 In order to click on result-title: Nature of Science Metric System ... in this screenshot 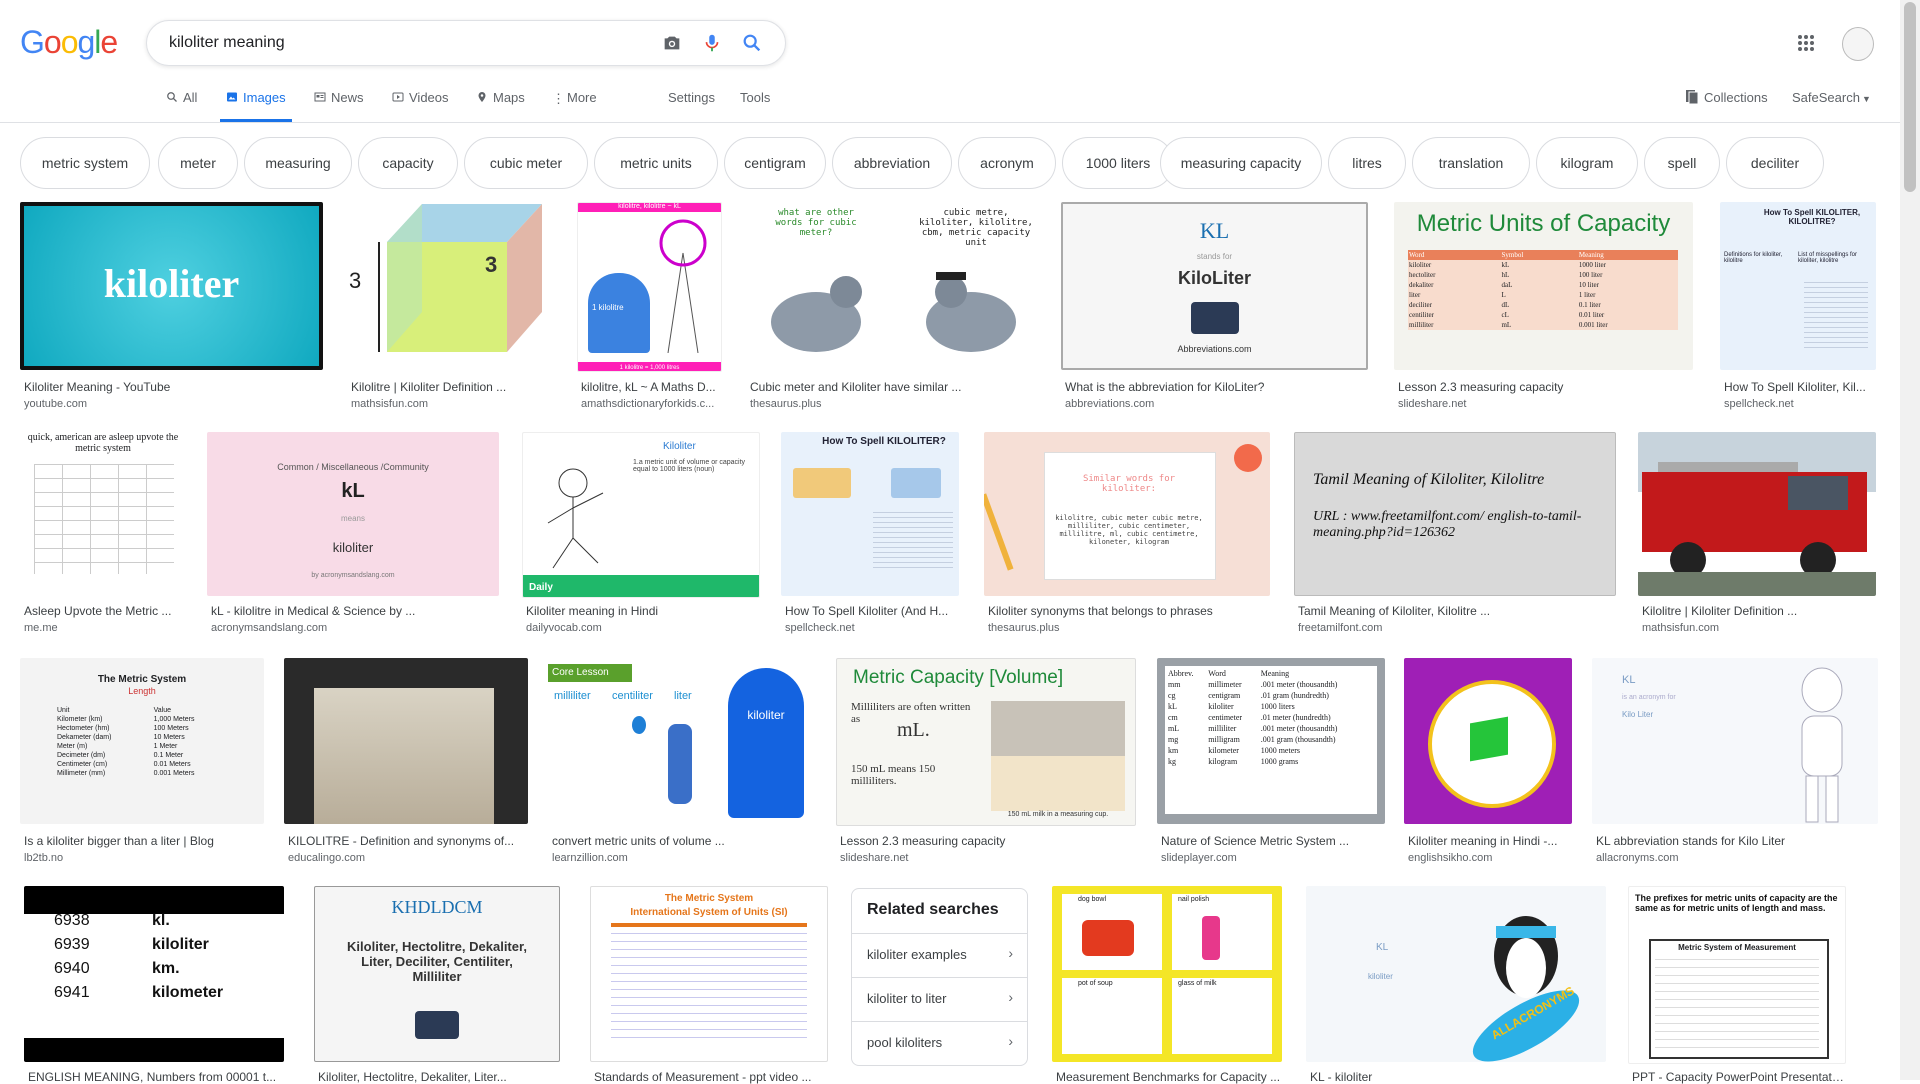, I will do `click(1273, 841)`.